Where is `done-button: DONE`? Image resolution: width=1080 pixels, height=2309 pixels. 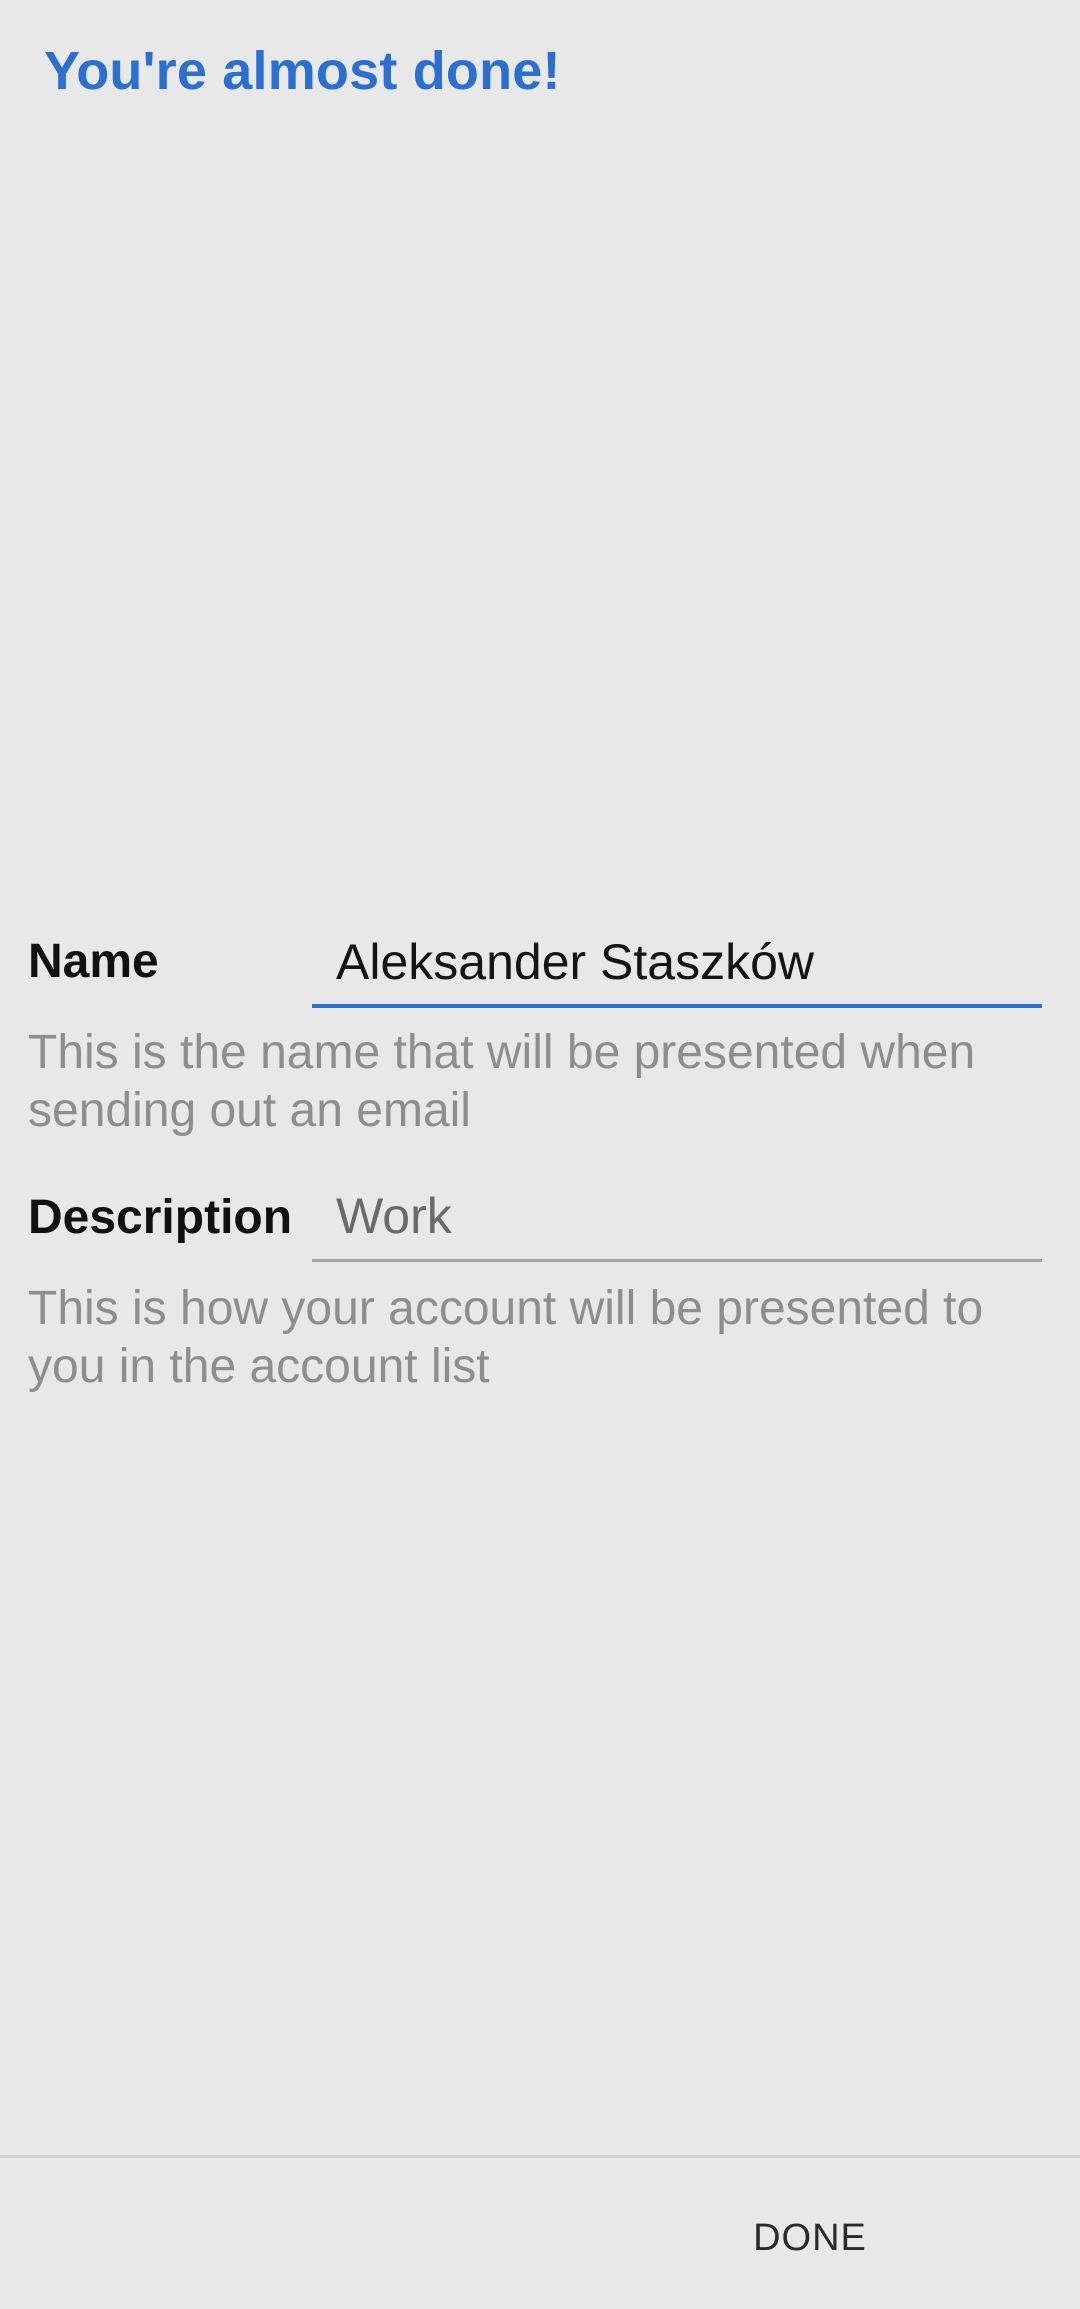
done-button: DONE is located at coordinates (810, 2238).